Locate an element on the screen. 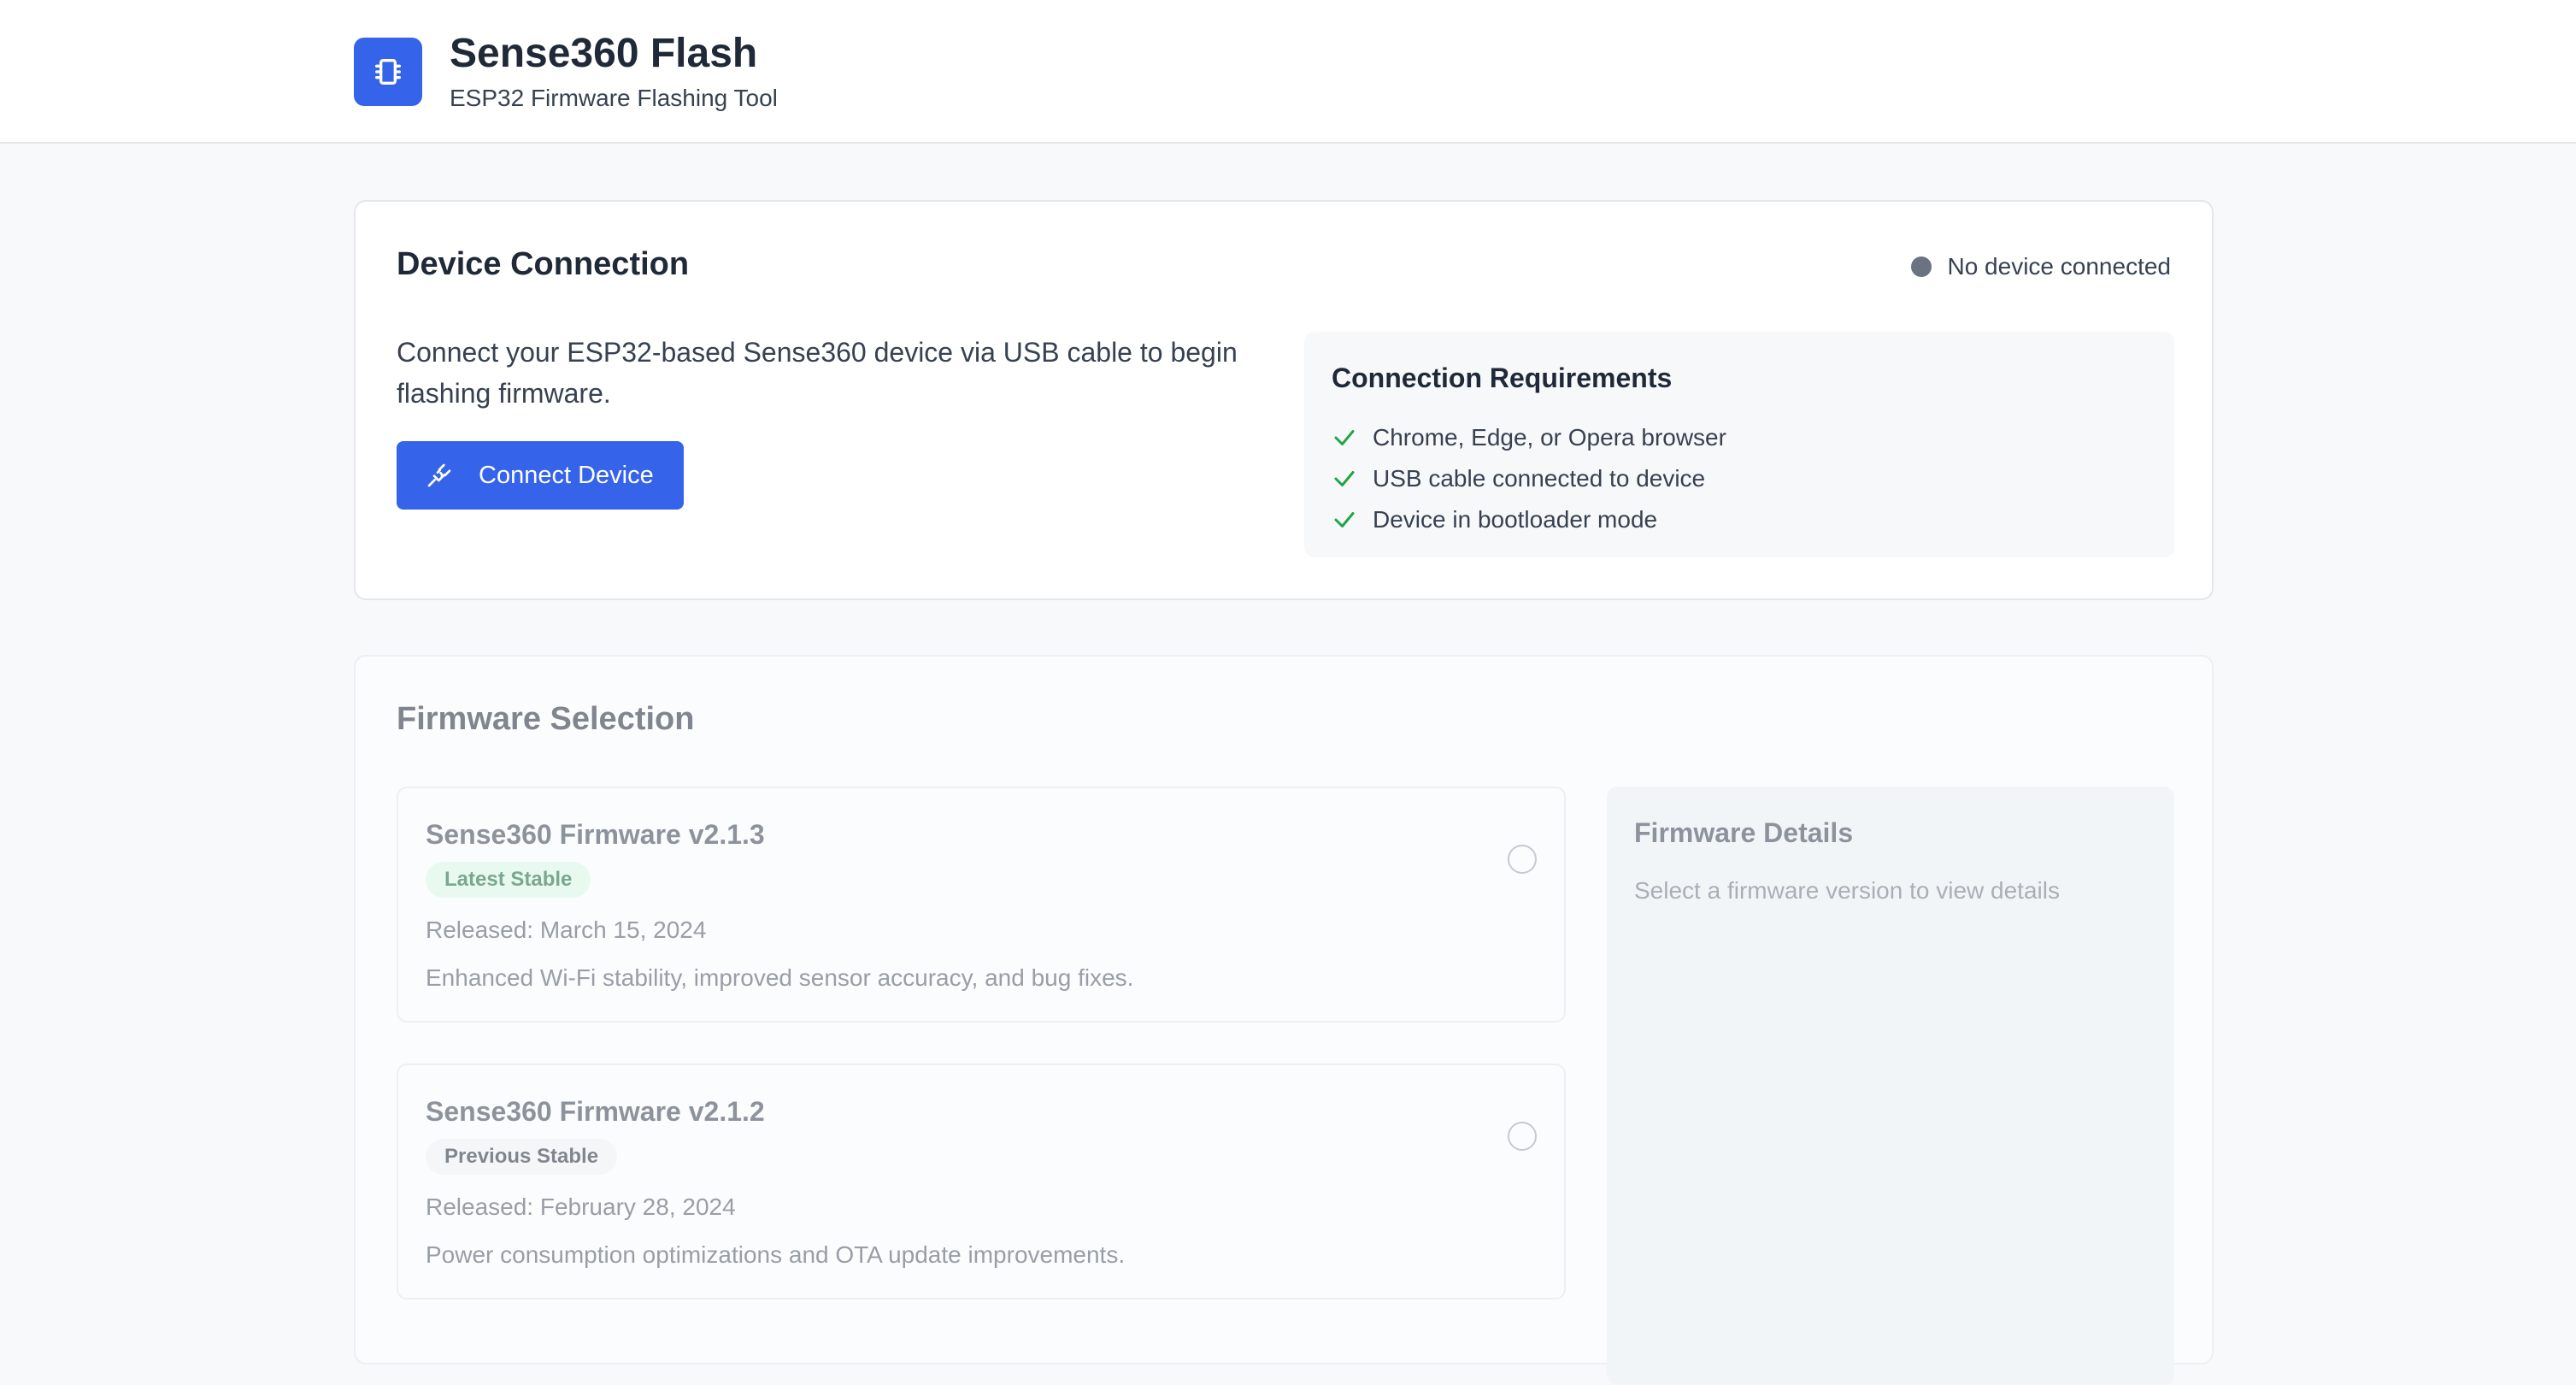 This screenshot has width=2576, height=1385. status-badge: Latest Stable is located at coordinates (508, 880).